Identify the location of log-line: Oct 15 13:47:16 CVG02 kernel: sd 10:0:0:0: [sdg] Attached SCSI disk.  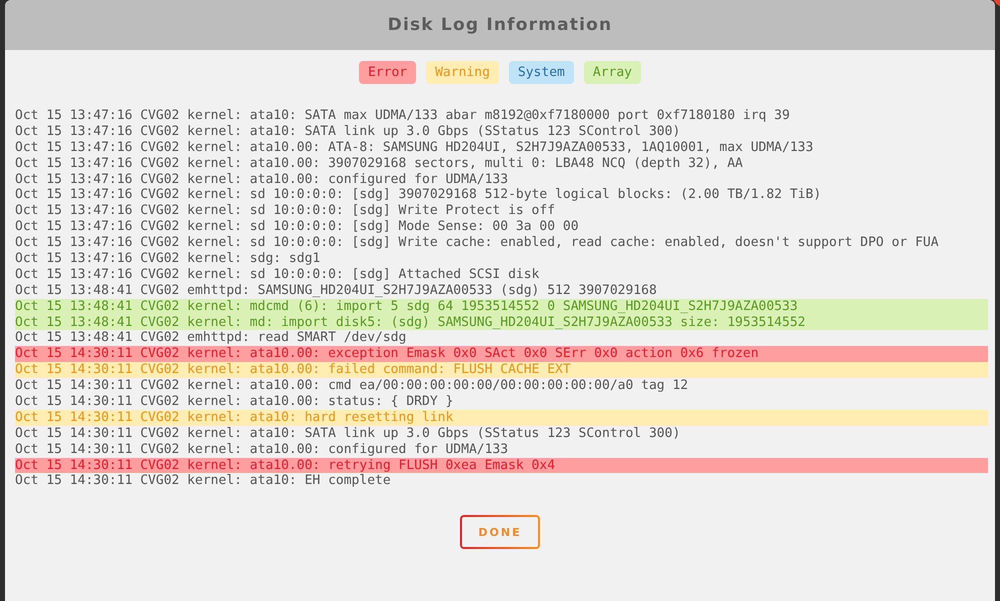
(277, 274).